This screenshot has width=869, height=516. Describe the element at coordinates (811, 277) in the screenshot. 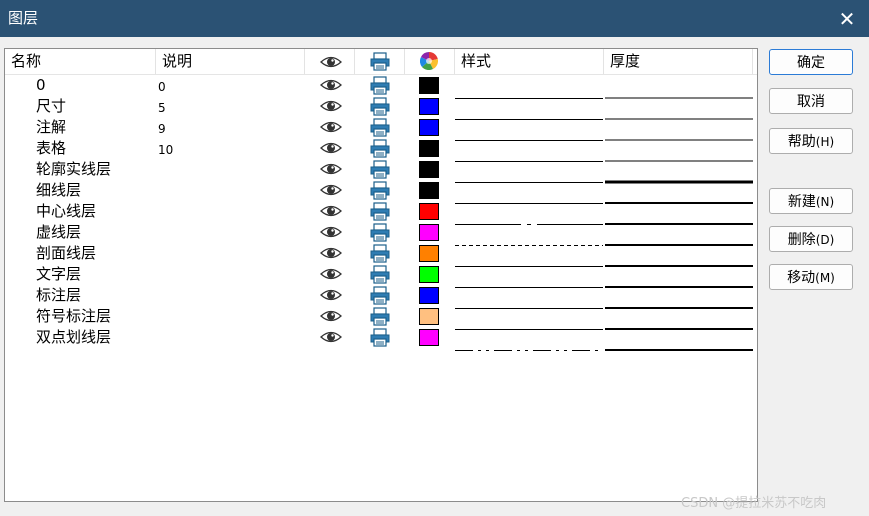

I see `move-layer-button: 移动(M)` at that location.